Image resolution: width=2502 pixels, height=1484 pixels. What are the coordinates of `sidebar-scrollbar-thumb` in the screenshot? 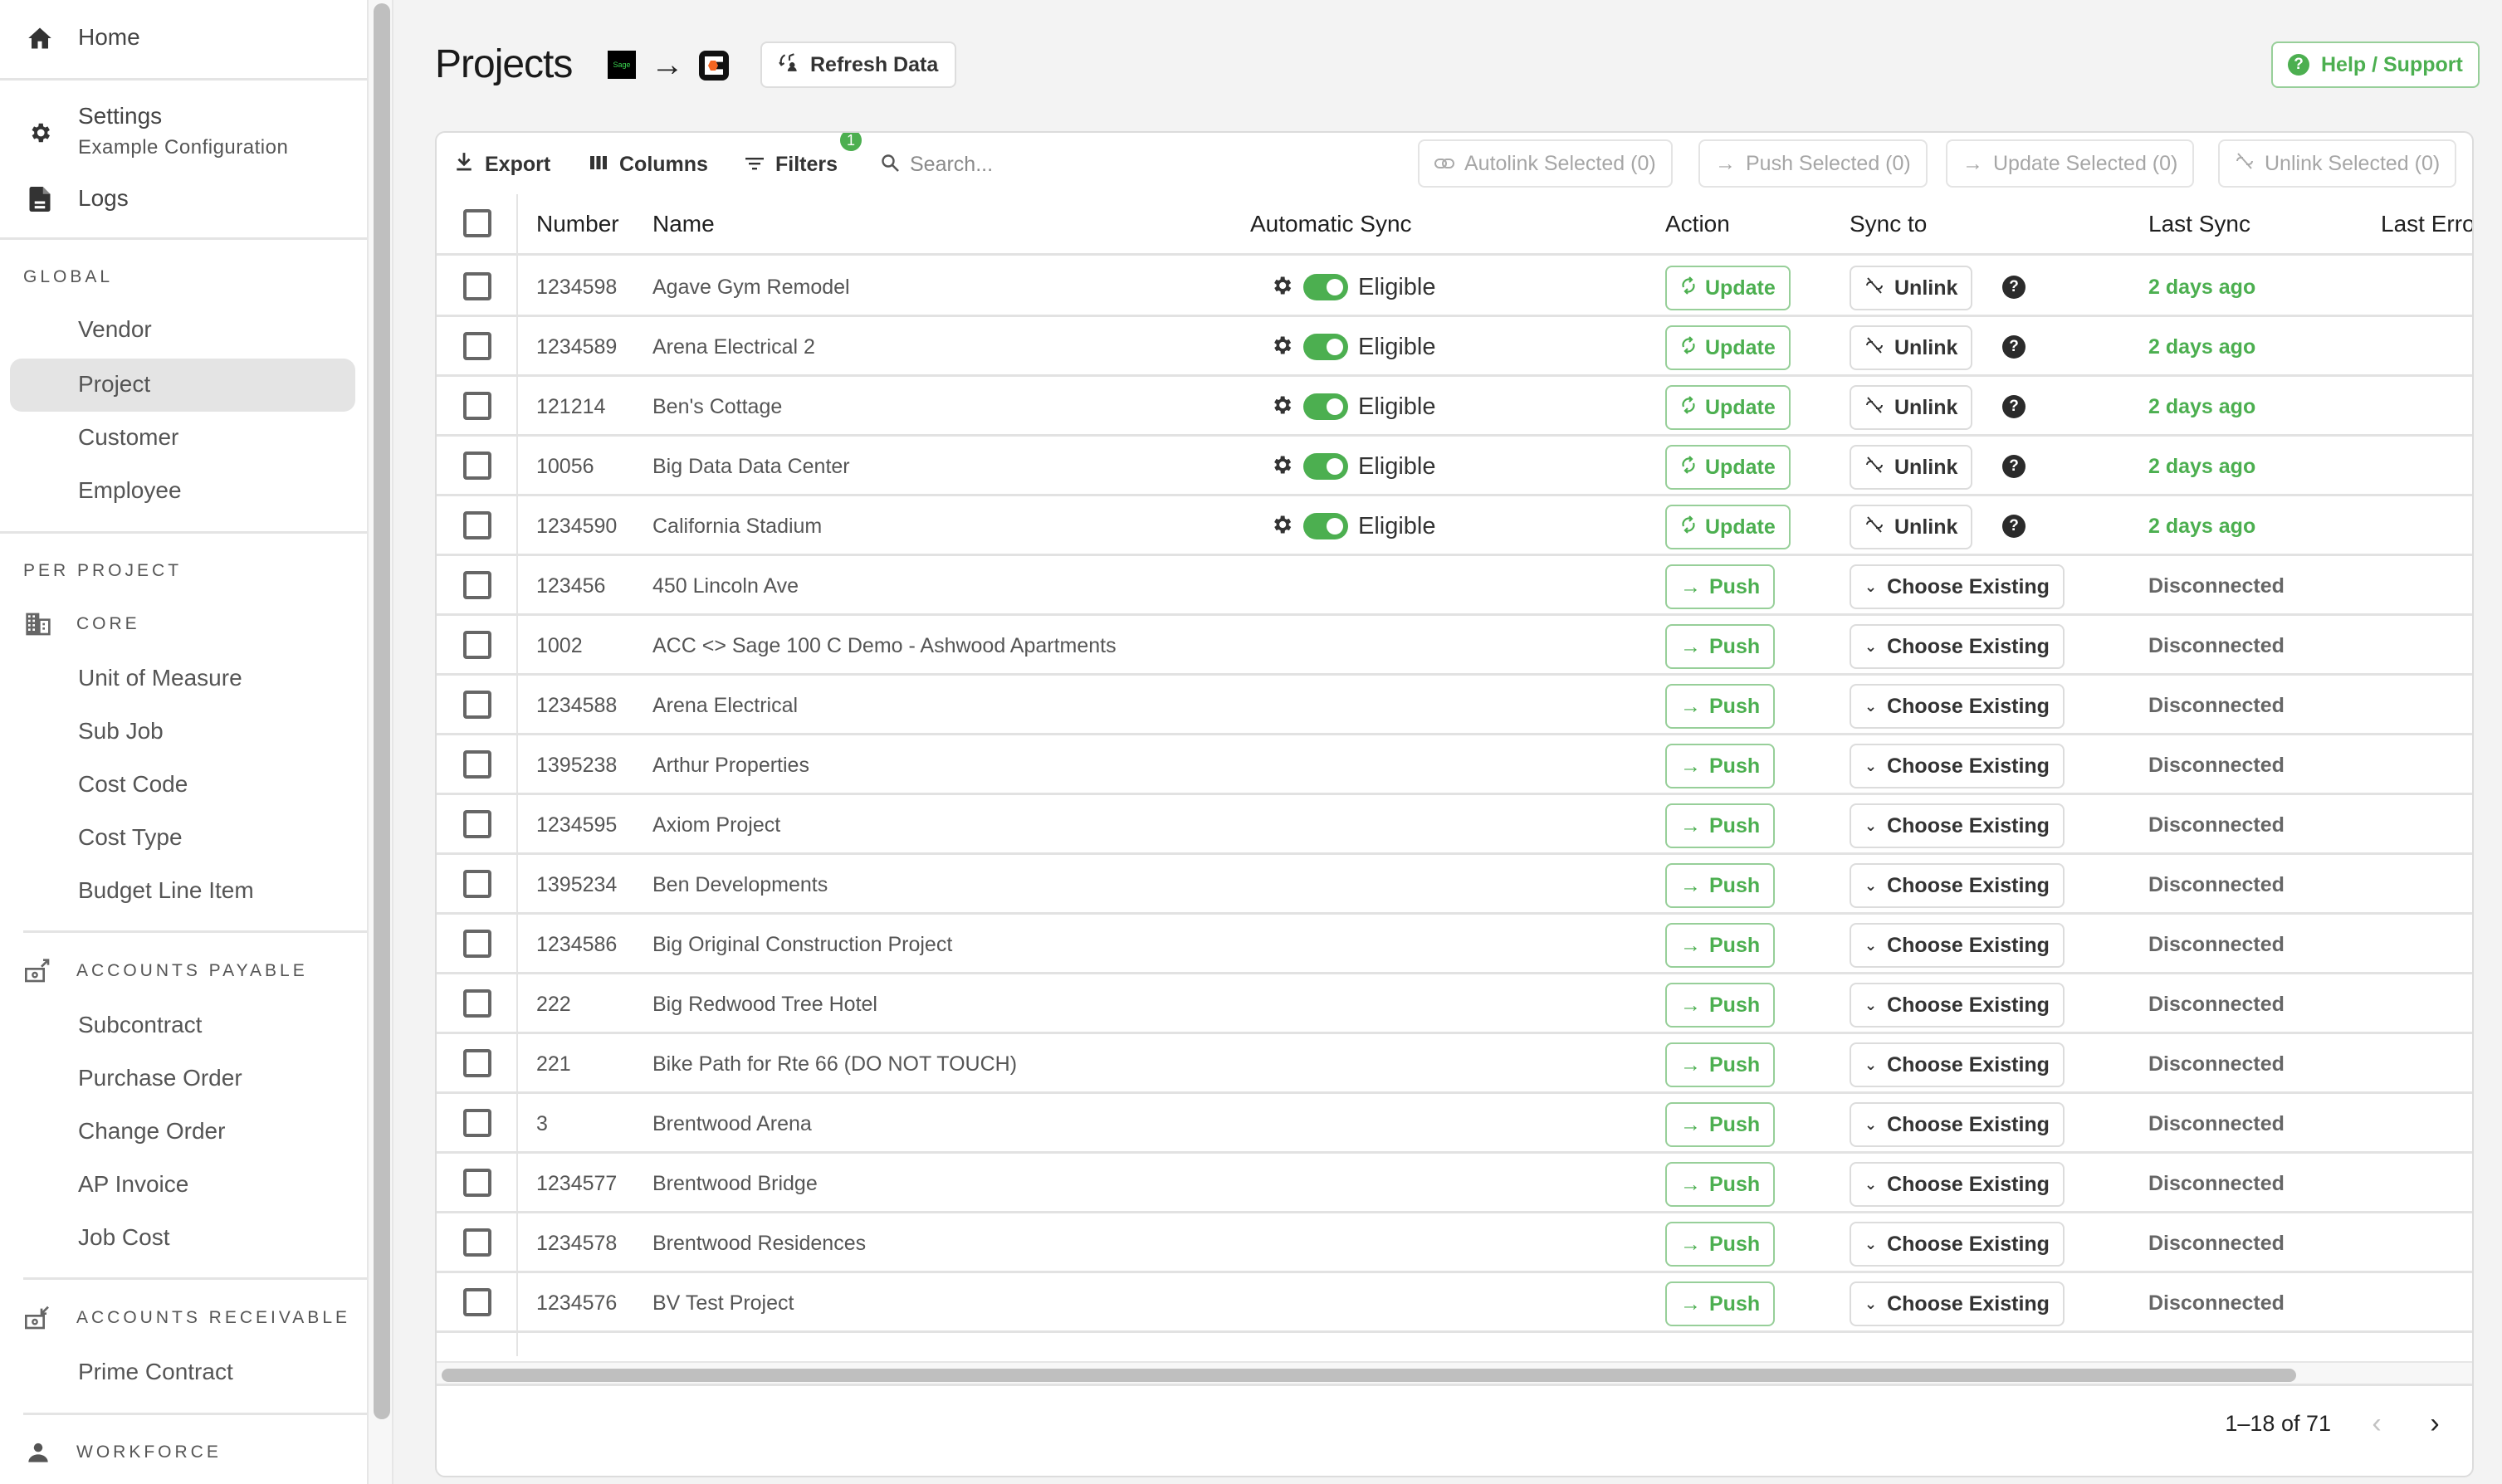 It's located at (382, 711).